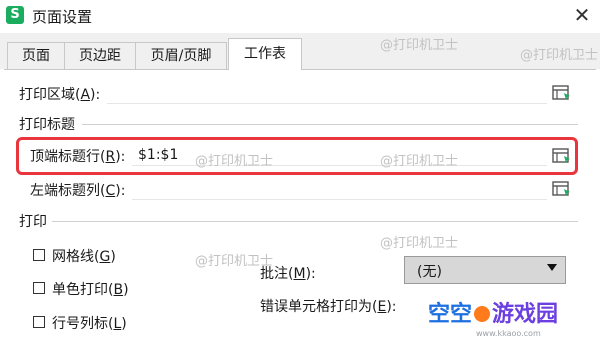 Image resolution: width=600 pixels, height=345 pixels. What do you see at coordinates (78, 157) in the screenshot?
I see `top-rows-label: 顶端标题行(R):` at bounding box center [78, 157].